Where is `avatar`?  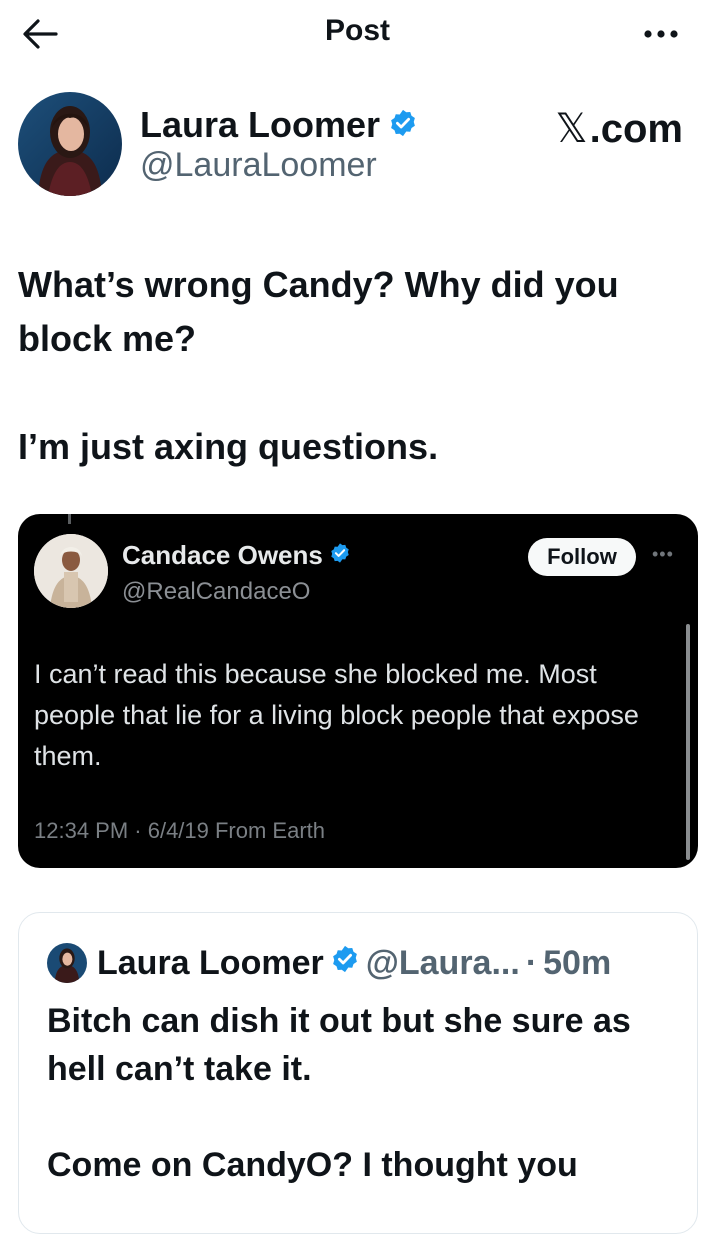
avatar is located at coordinates (70, 144).